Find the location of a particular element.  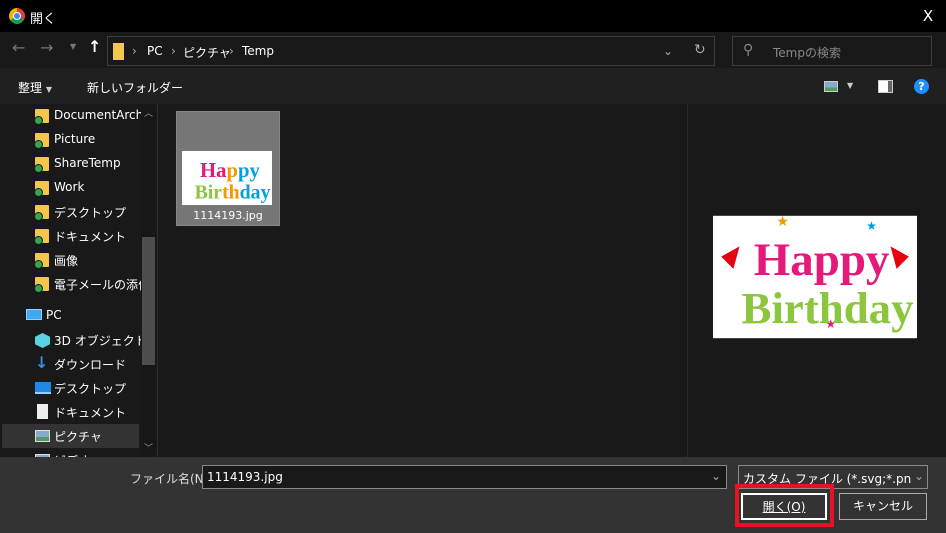

pc-icon is located at coordinates (34, 314).